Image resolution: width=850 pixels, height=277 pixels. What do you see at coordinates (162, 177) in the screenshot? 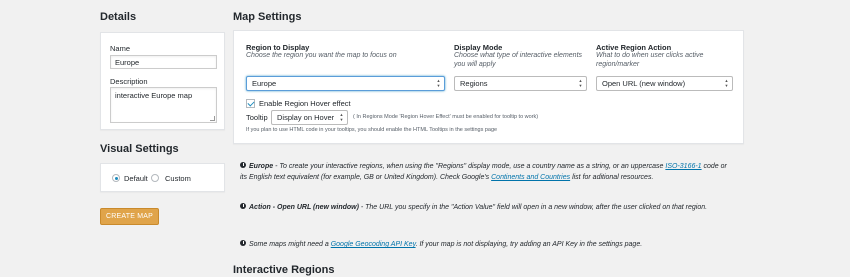
I see `visual-settings-box: Default Custom` at bounding box center [162, 177].